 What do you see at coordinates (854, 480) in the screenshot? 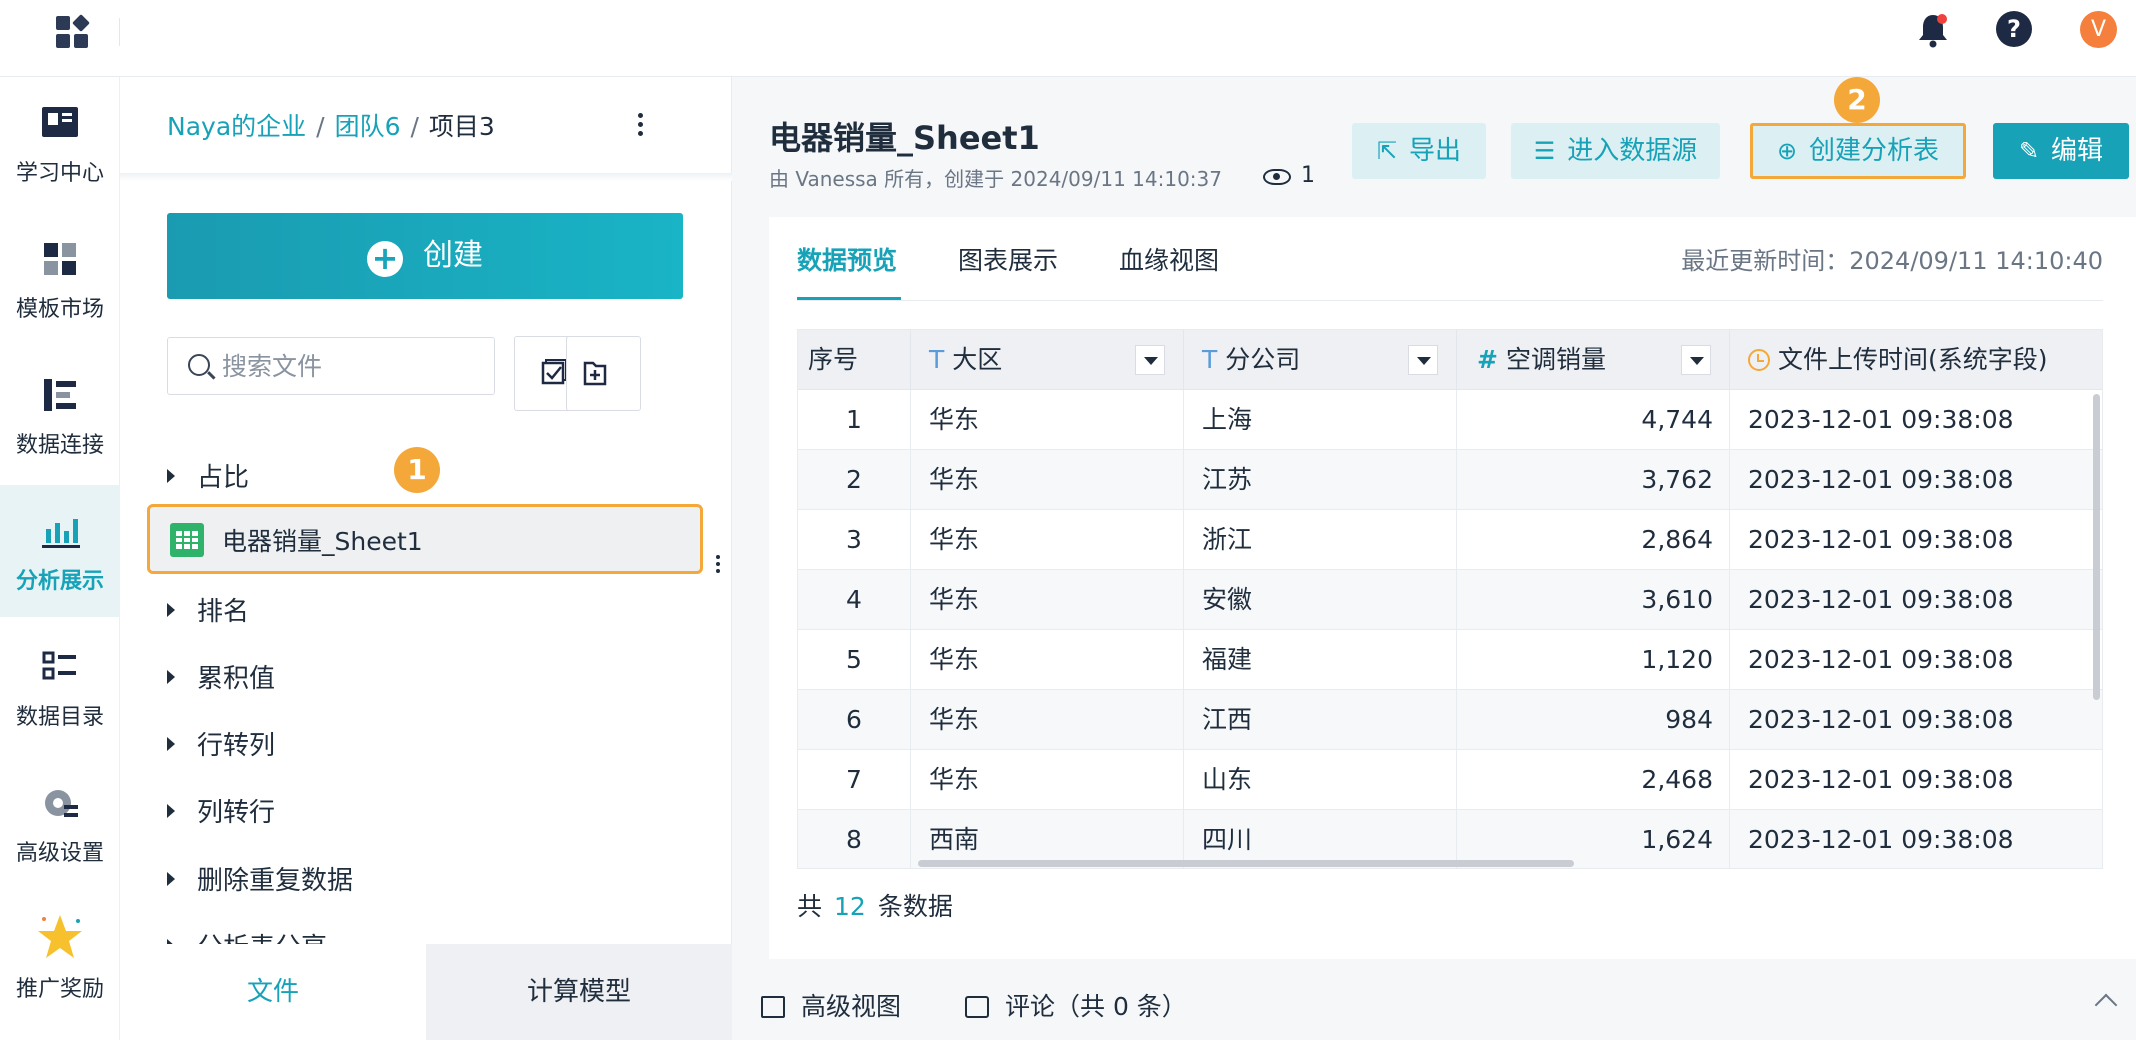
I see `table-cell-idx: 2` at bounding box center [854, 480].